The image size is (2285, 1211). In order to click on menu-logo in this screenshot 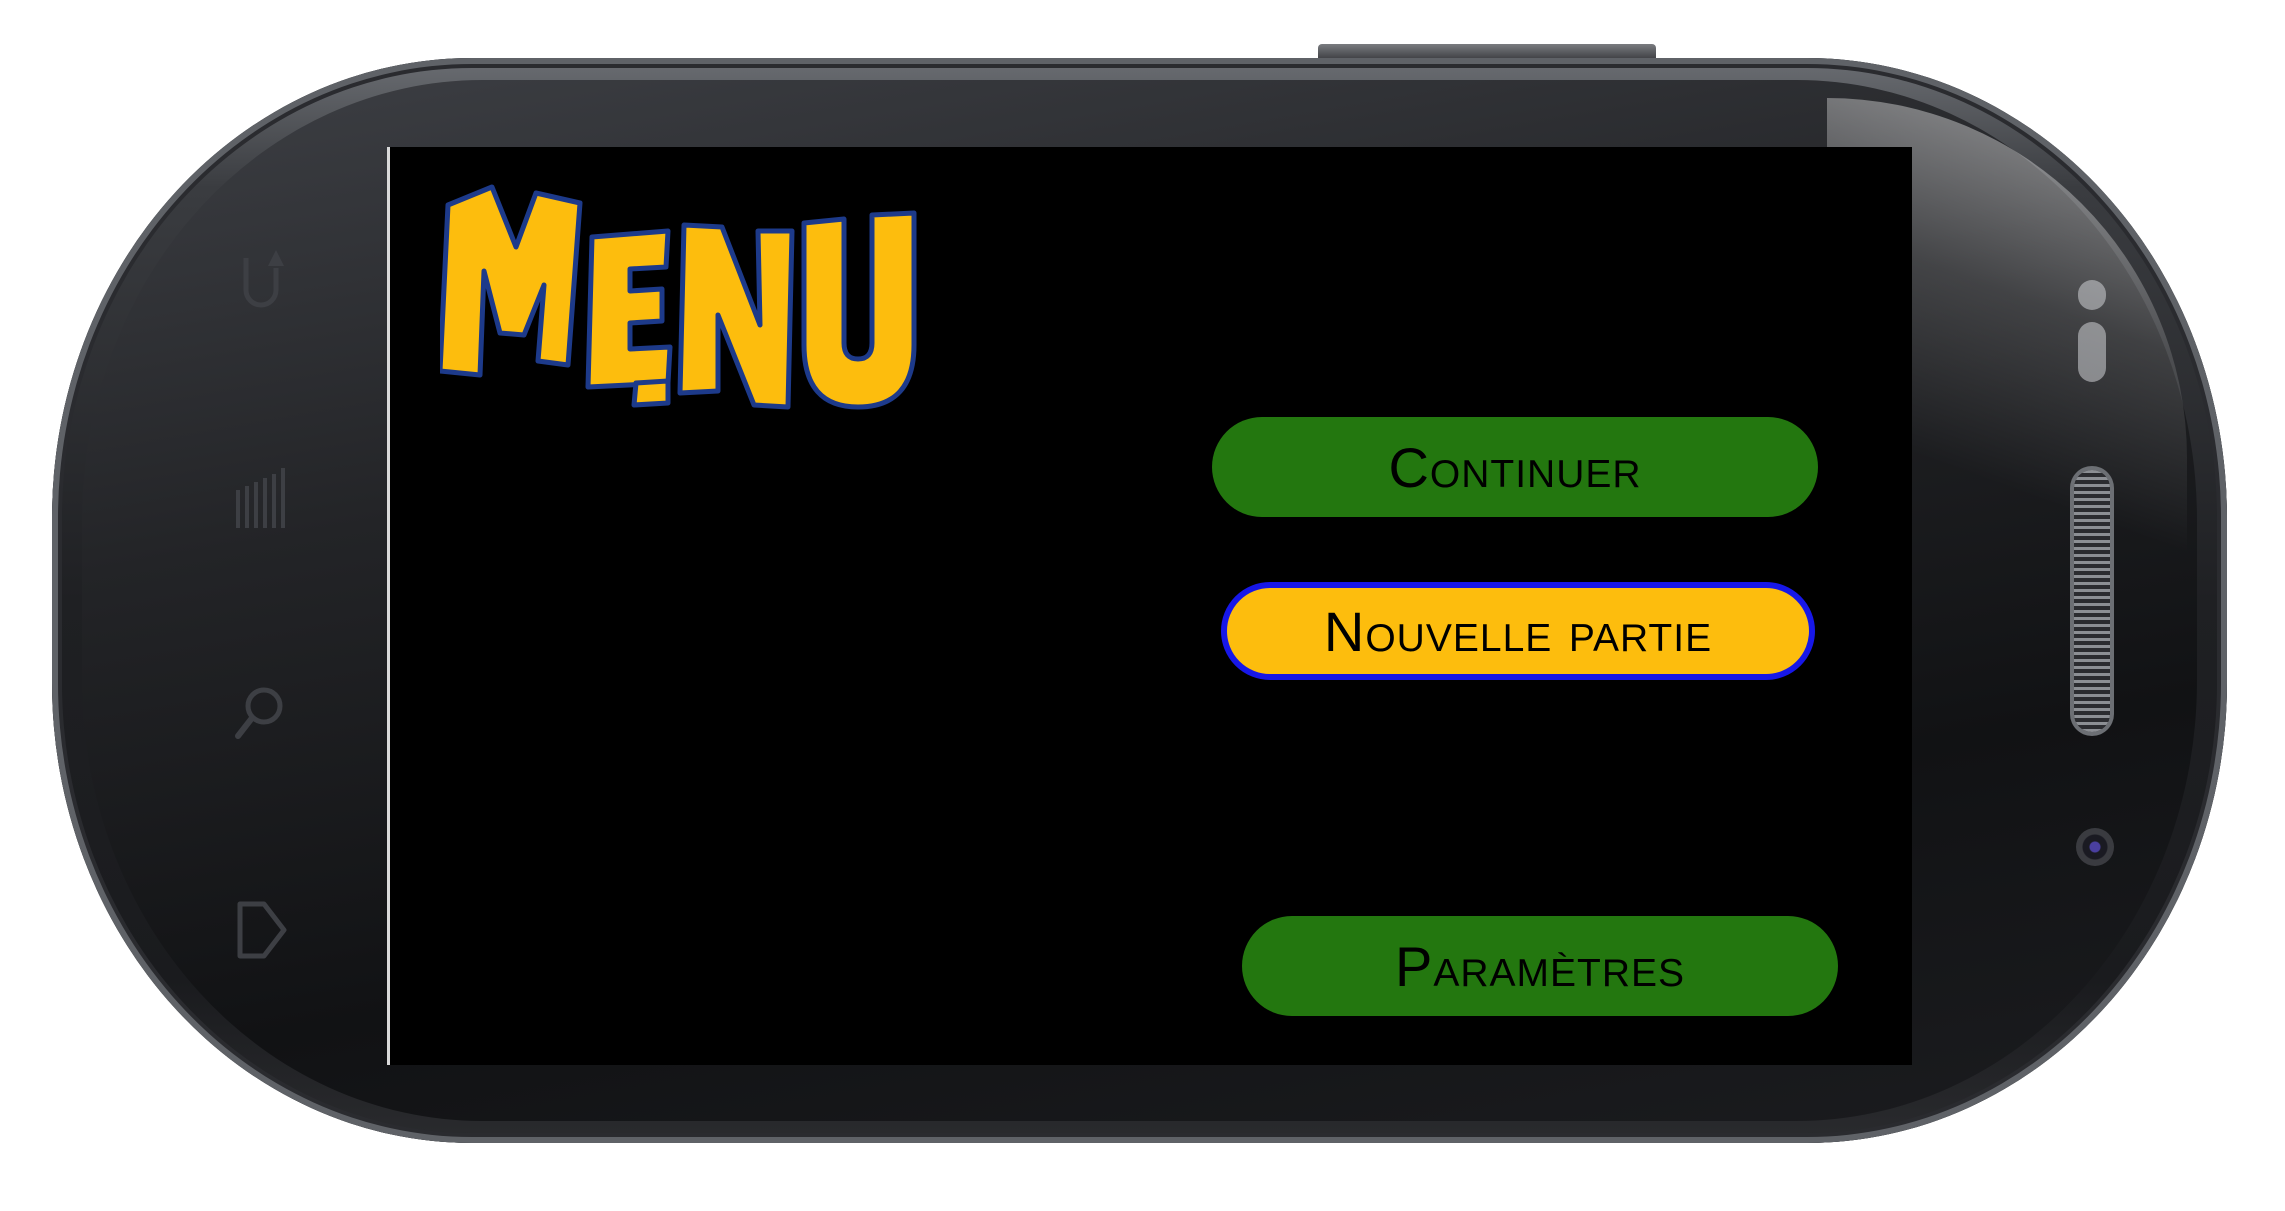, I will do `click(678, 297)`.